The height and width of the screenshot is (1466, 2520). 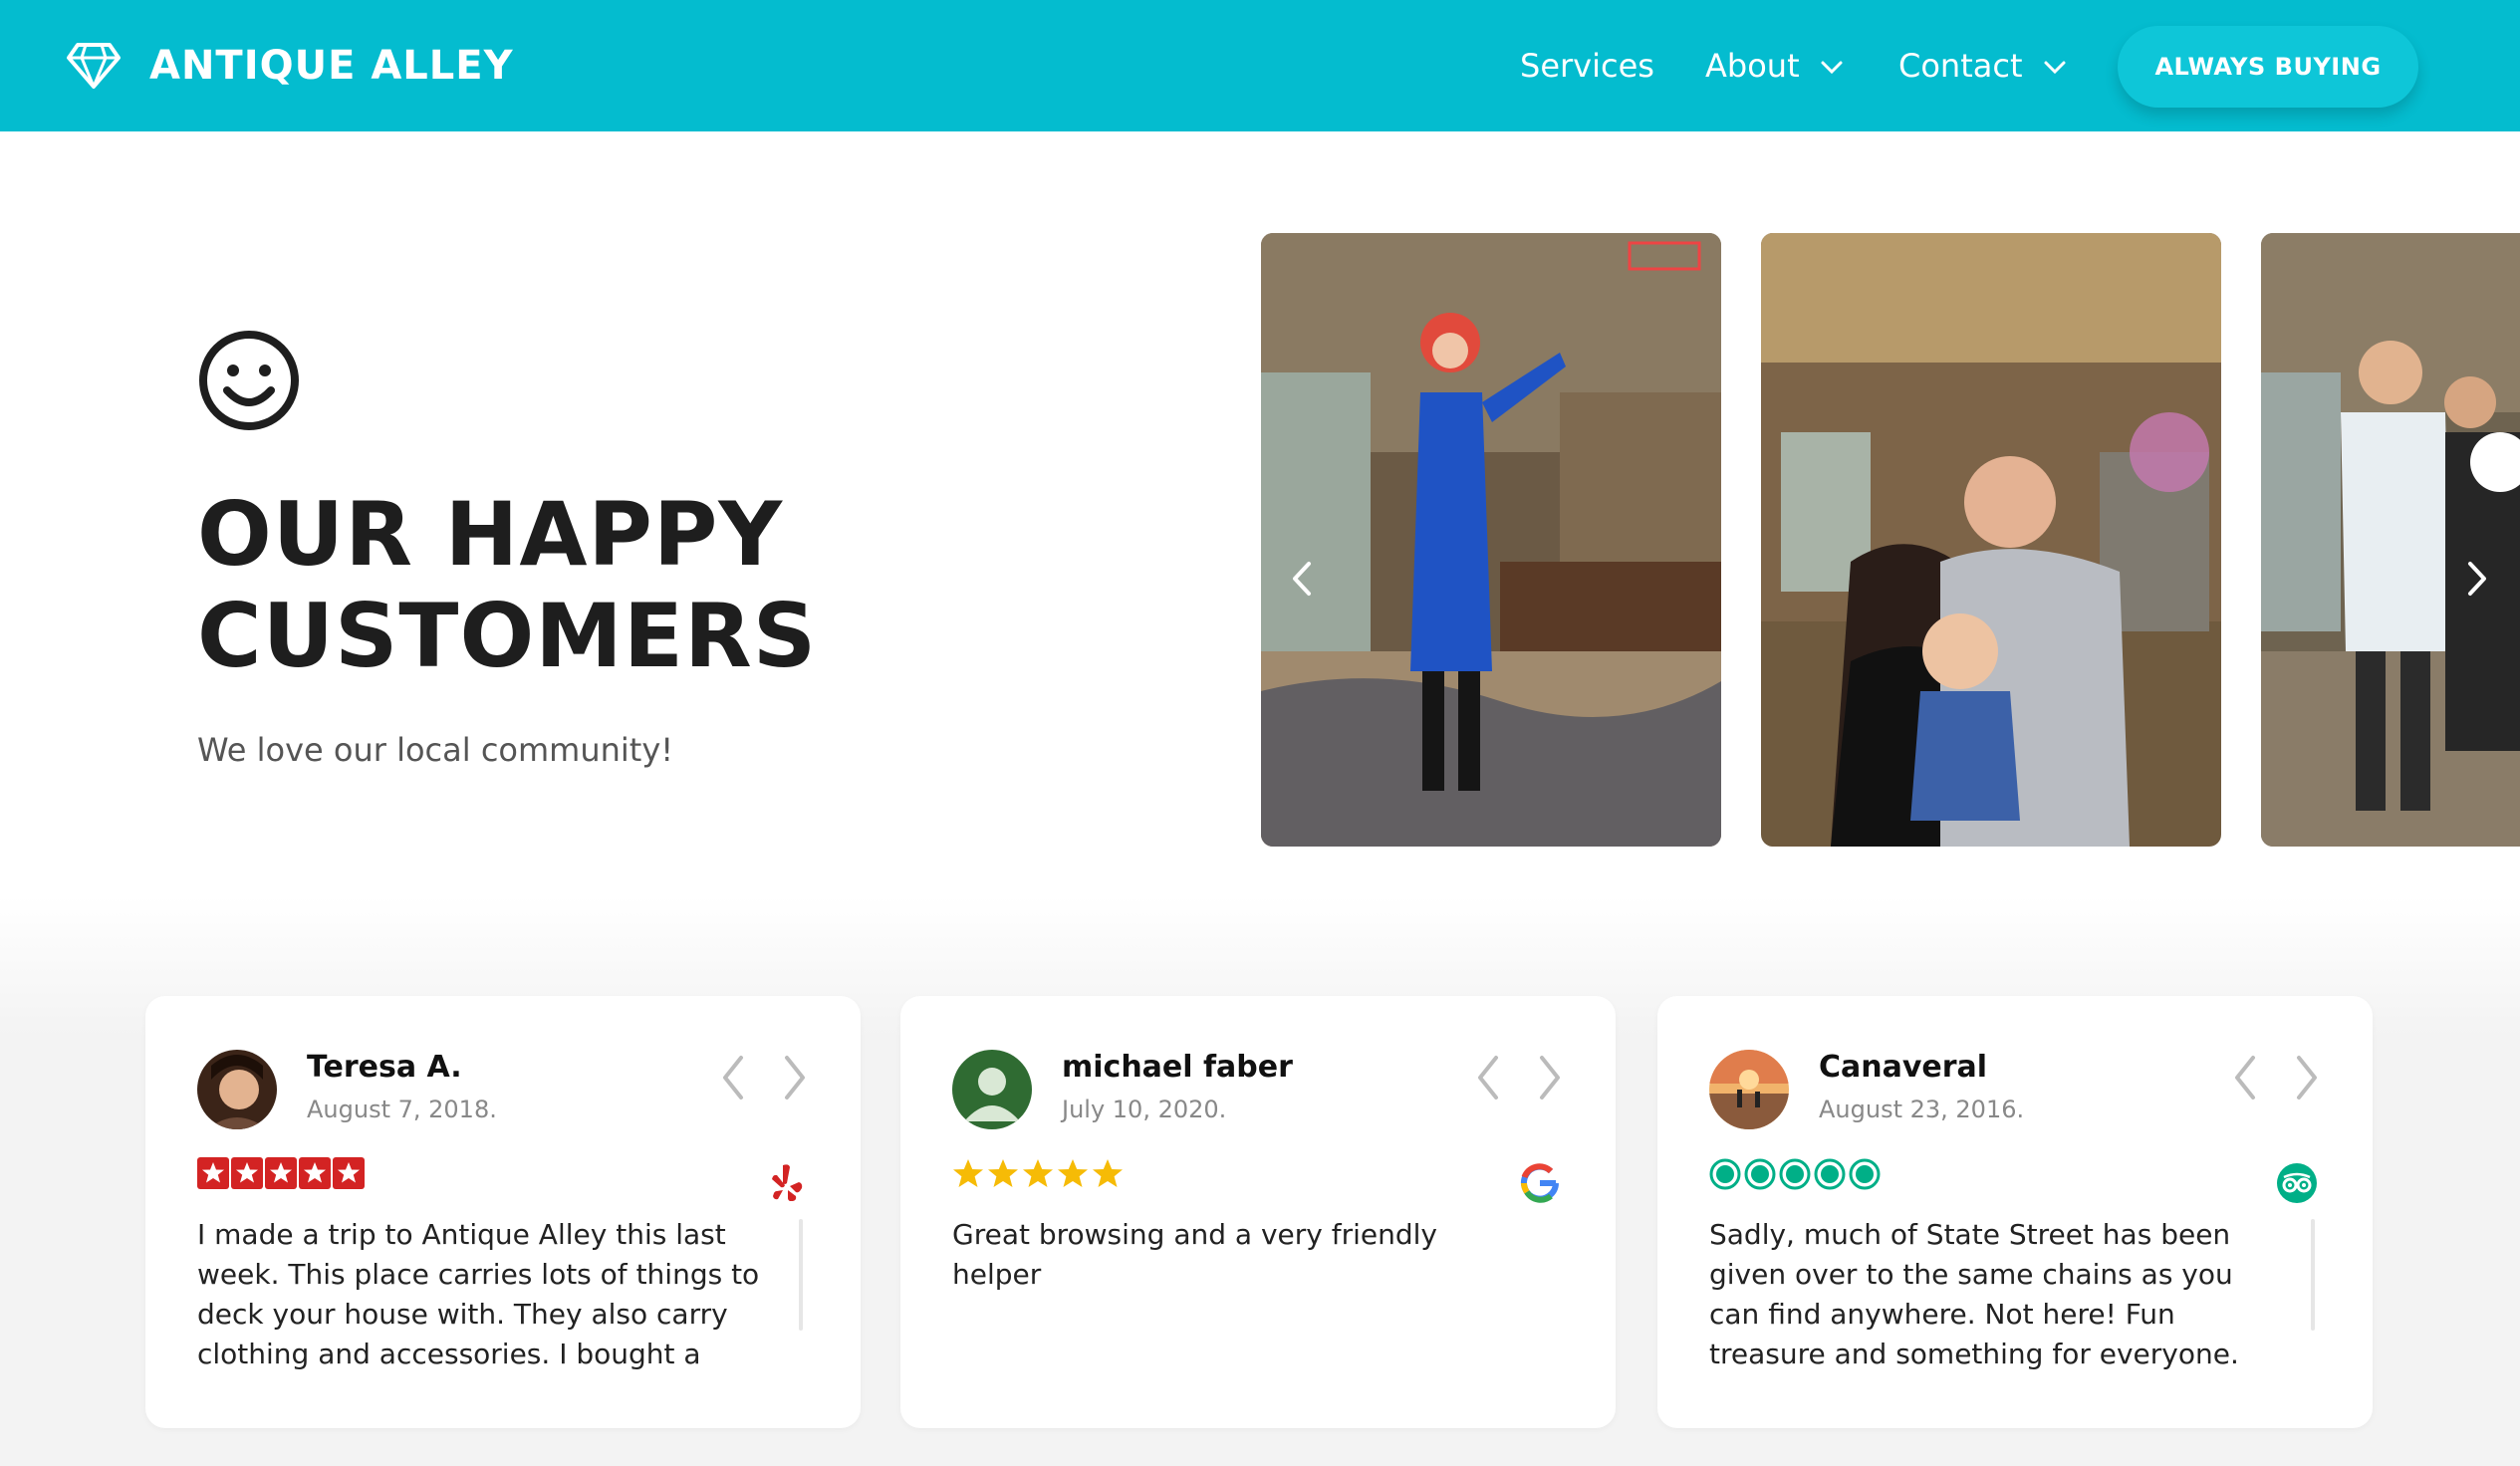 What do you see at coordinates (331, 66) in the screenshot?
I see `brand-name: ANTIQUE ALLEY` at bounding box center [331, 66].